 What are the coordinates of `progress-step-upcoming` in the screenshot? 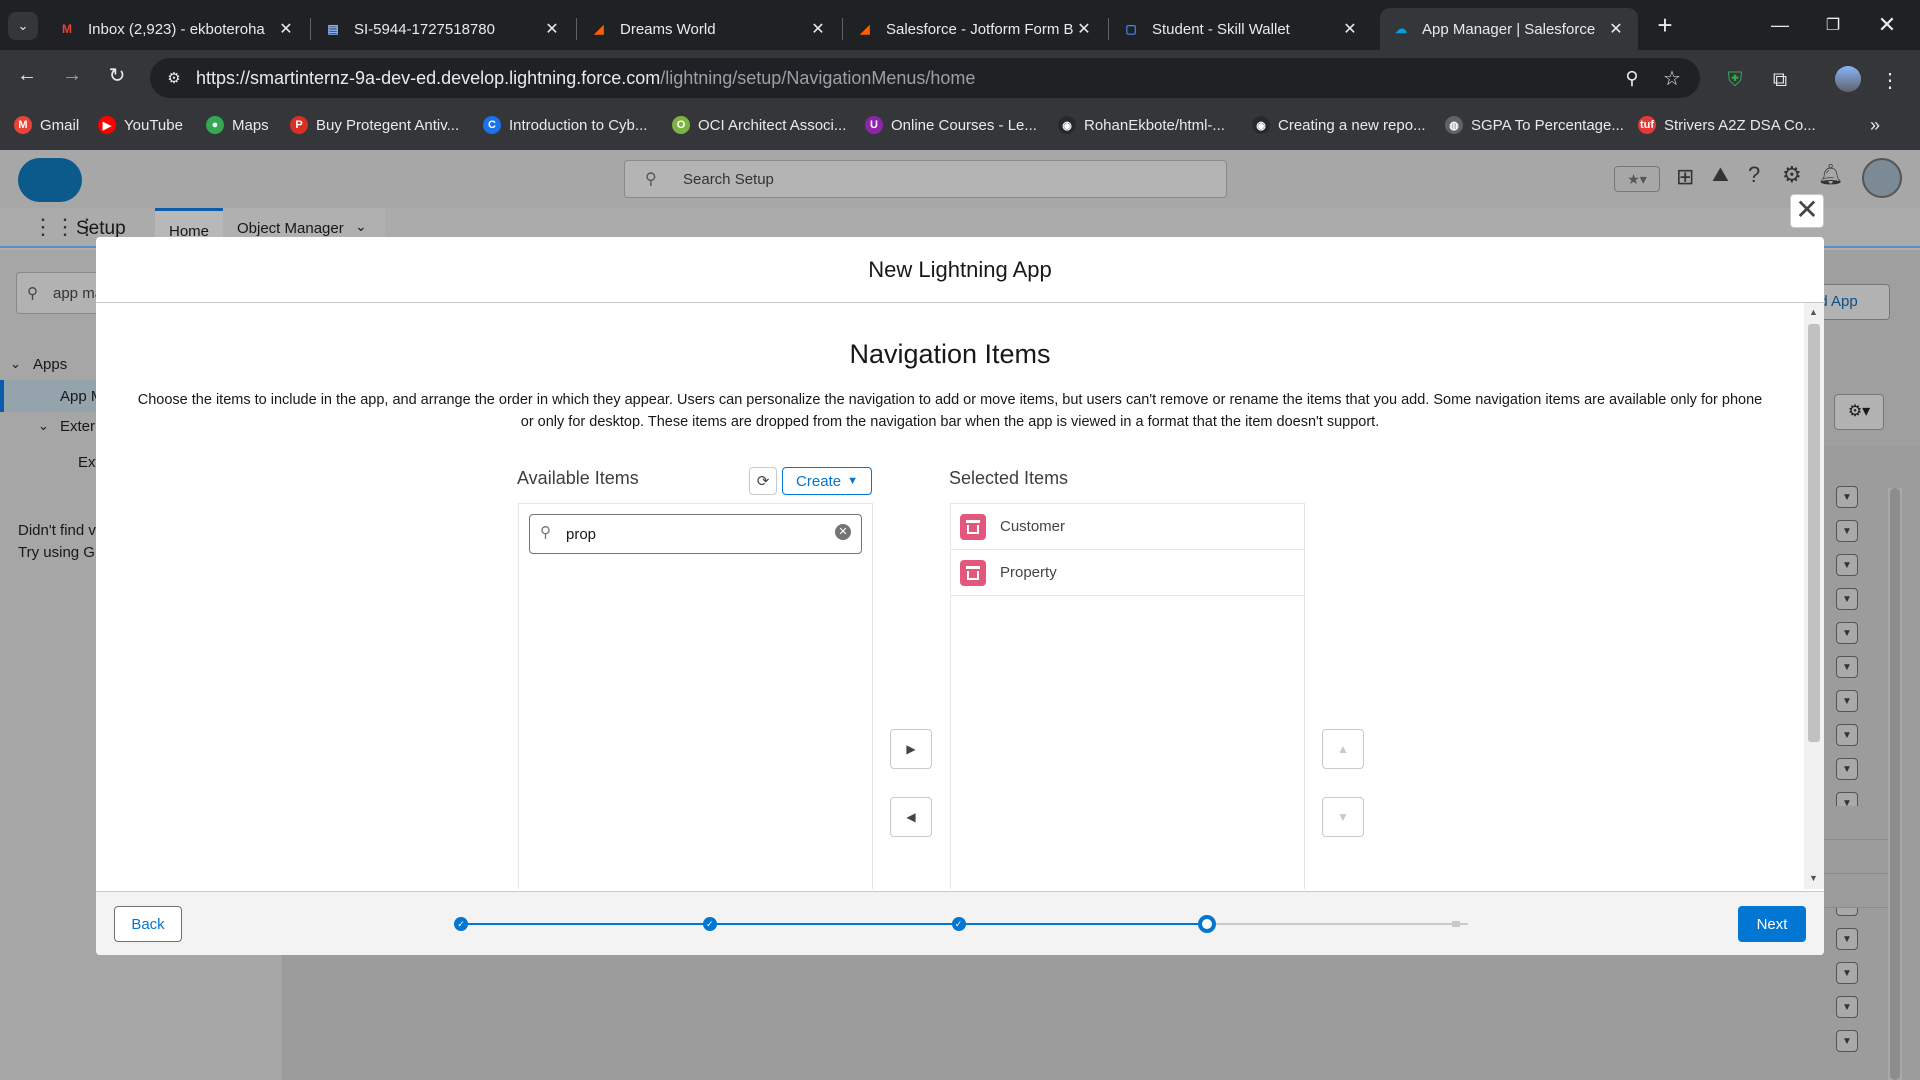 It's located at (1456, 924).